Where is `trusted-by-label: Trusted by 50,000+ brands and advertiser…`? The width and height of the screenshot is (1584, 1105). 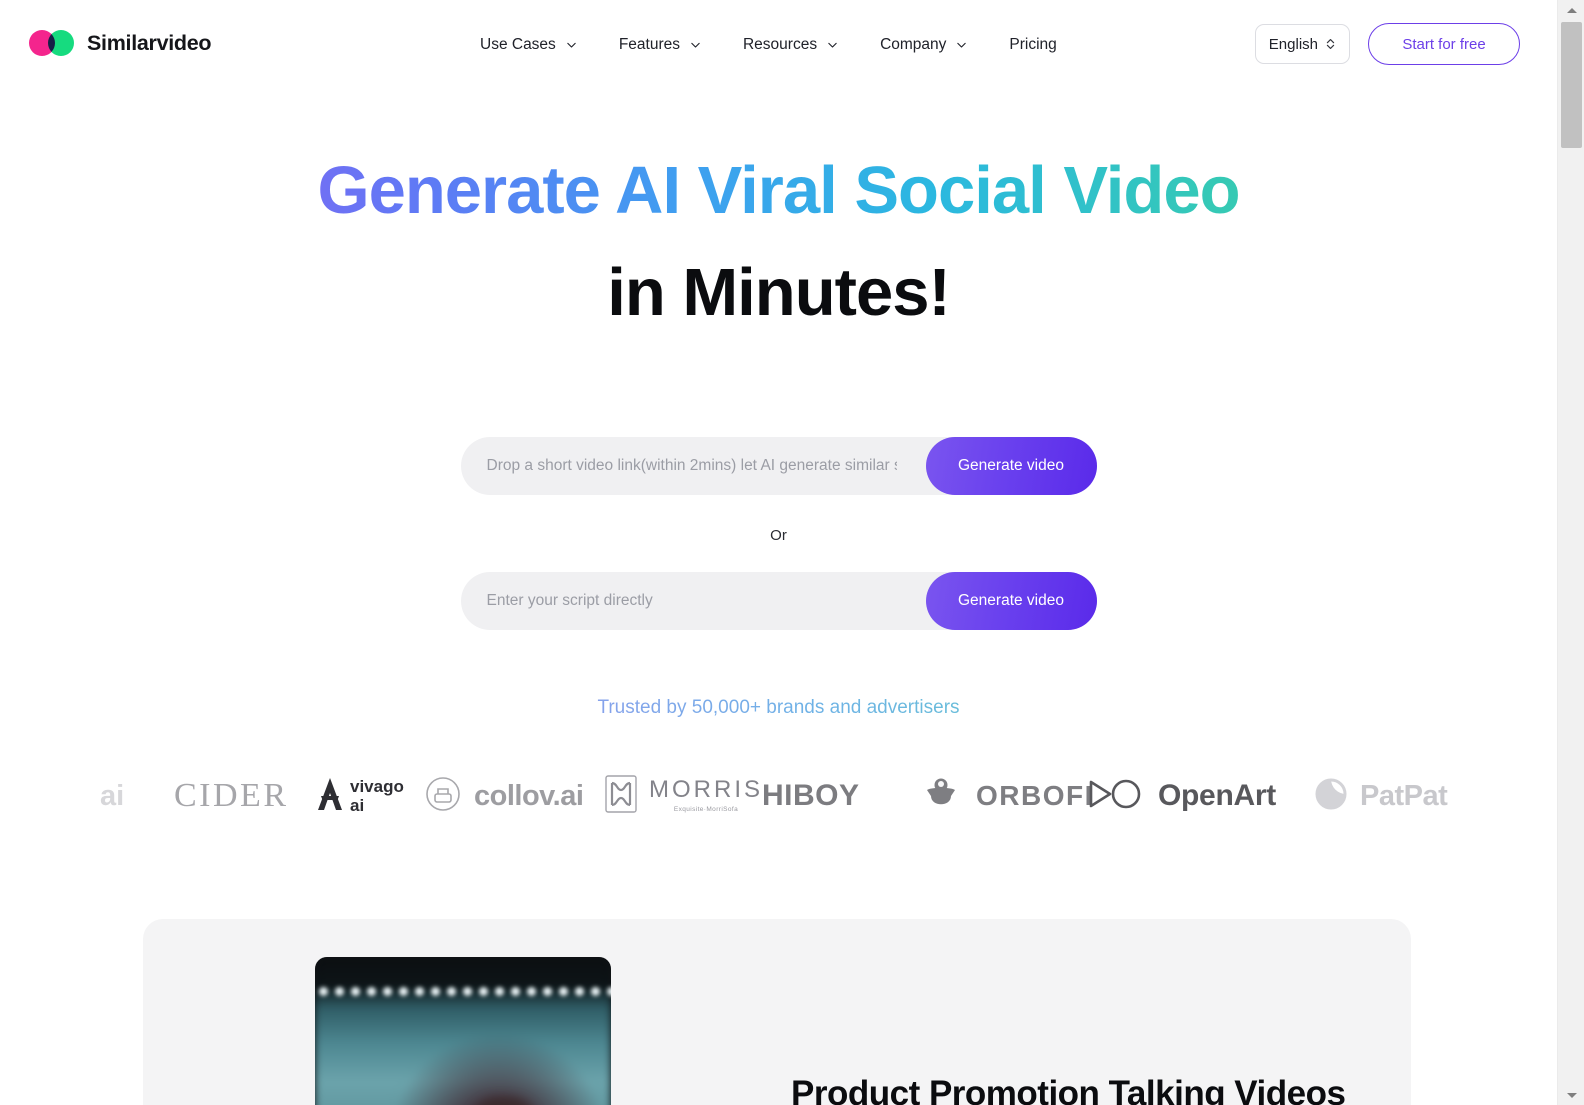 trusted-by-label: Trusted by 50,000+ brands and advertiser… is located at coordinates (778, 708).